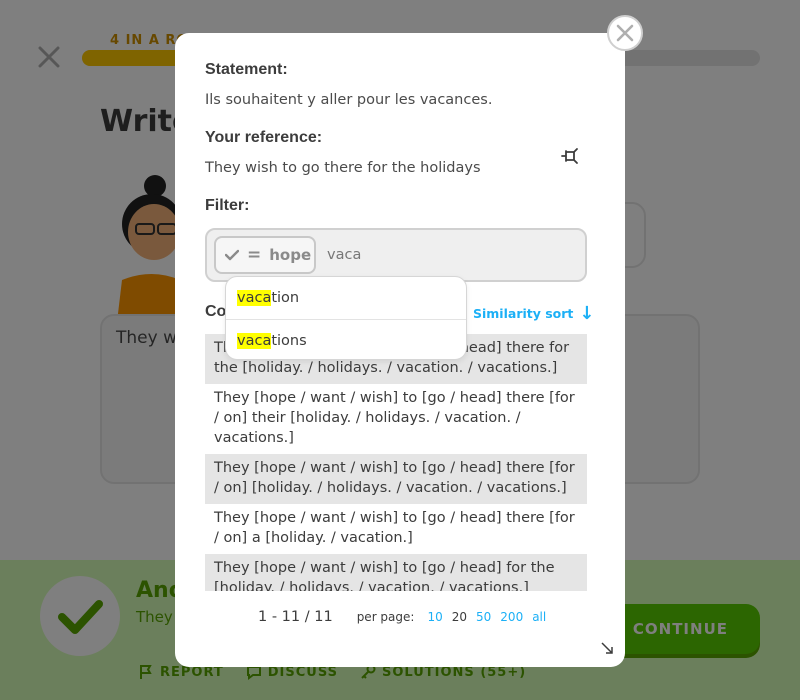  I want to click on filter-chip: = hope, so click(265, 255).